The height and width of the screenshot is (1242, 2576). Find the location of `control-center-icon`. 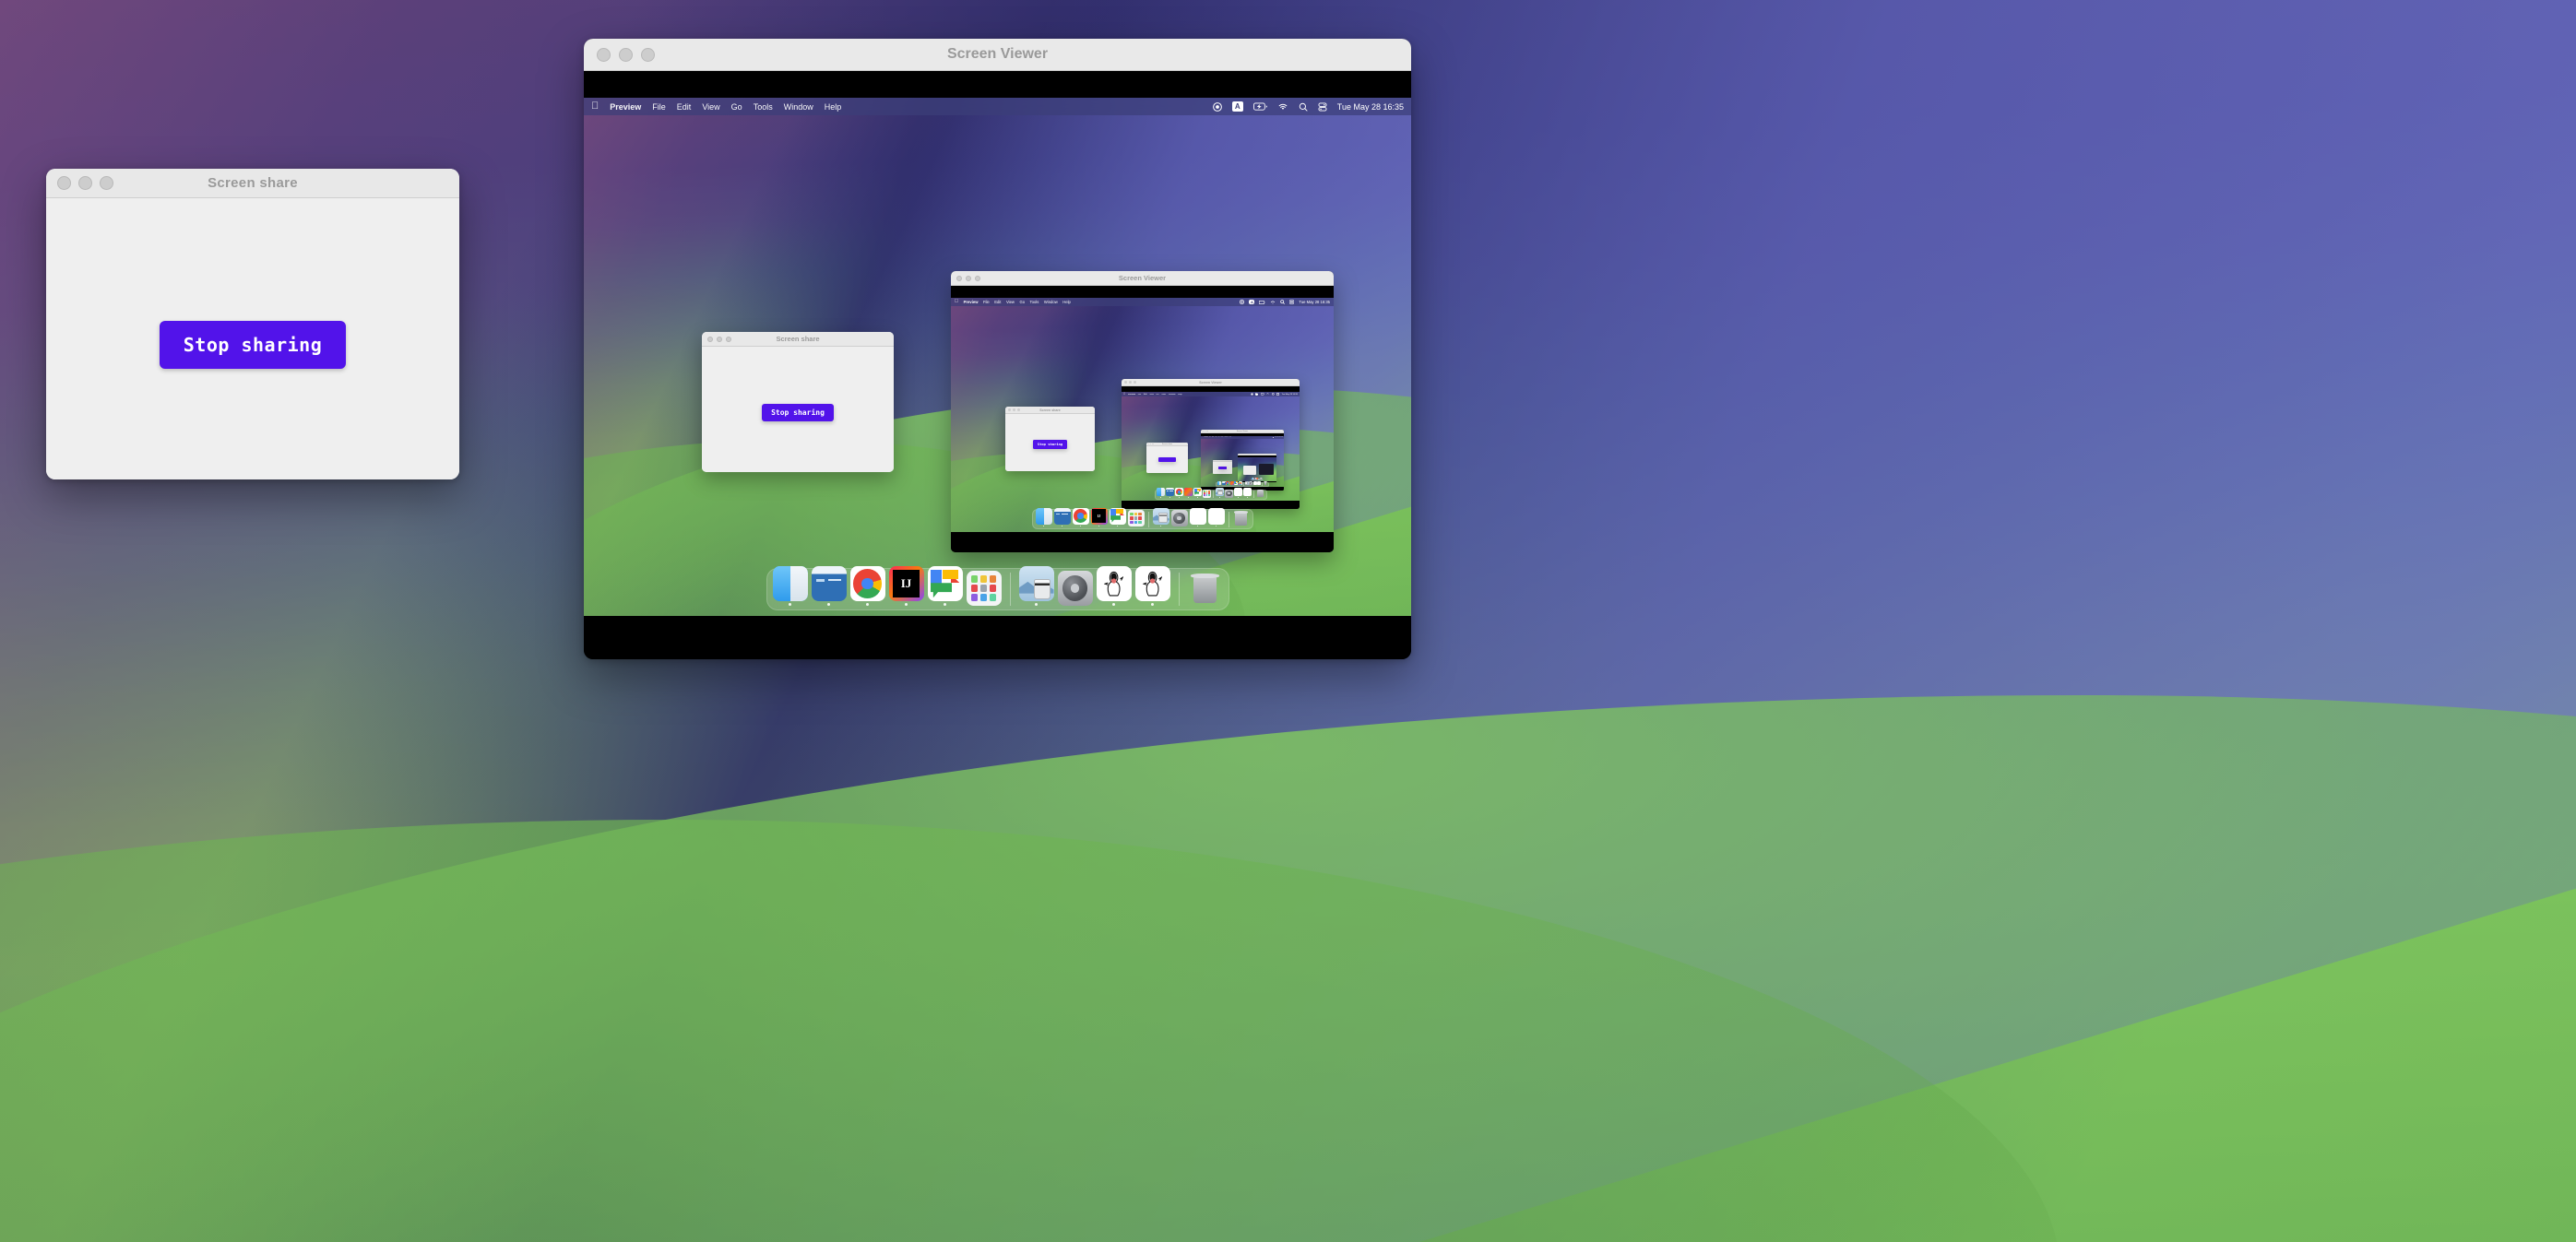

control-center-icon is located at coordinates (1278, 394).